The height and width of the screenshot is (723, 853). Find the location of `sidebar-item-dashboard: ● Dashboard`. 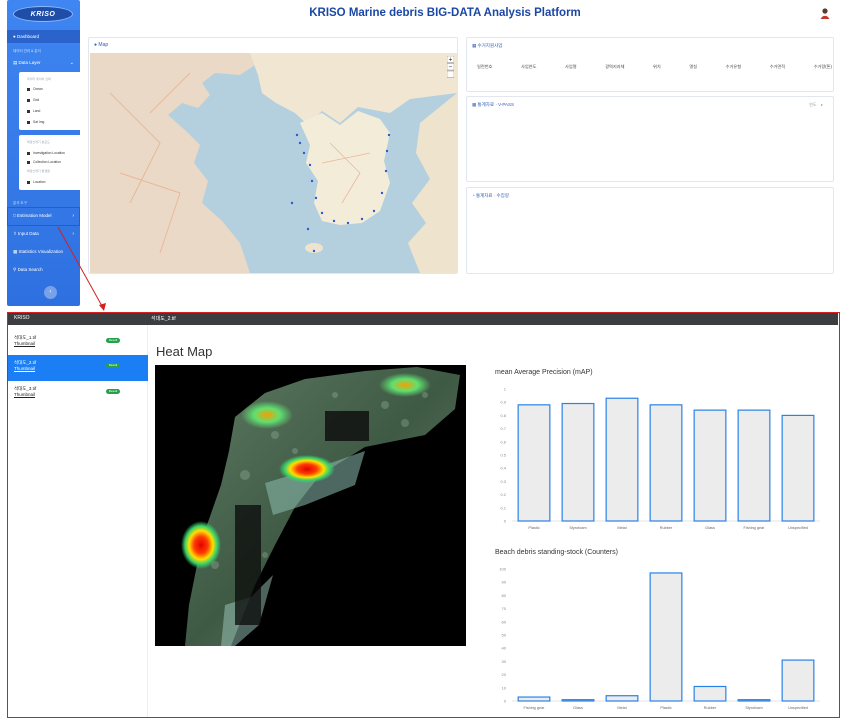

sidebar-item-dashboard: ● Dashboard is located at coordinates (43, 36).